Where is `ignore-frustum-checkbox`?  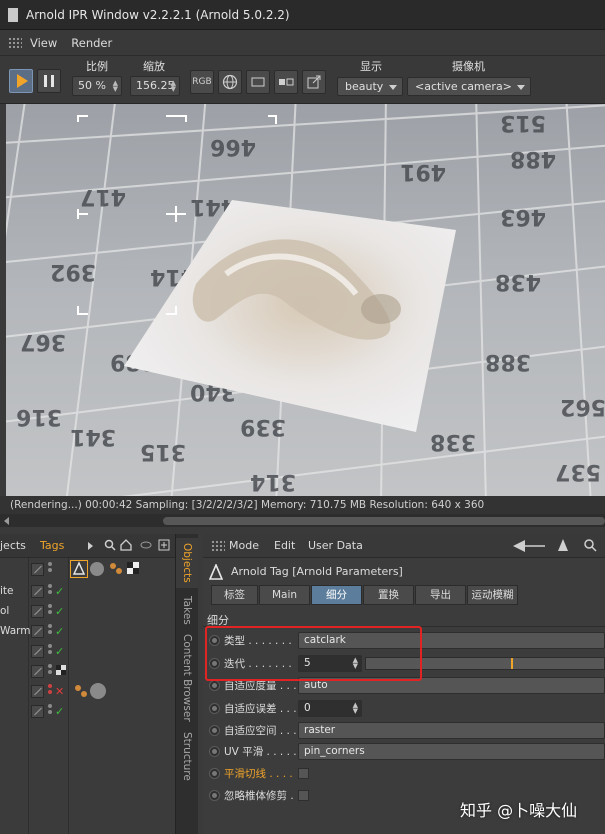 ignore-frustum-checkbox is located at coordinates (303, 795).